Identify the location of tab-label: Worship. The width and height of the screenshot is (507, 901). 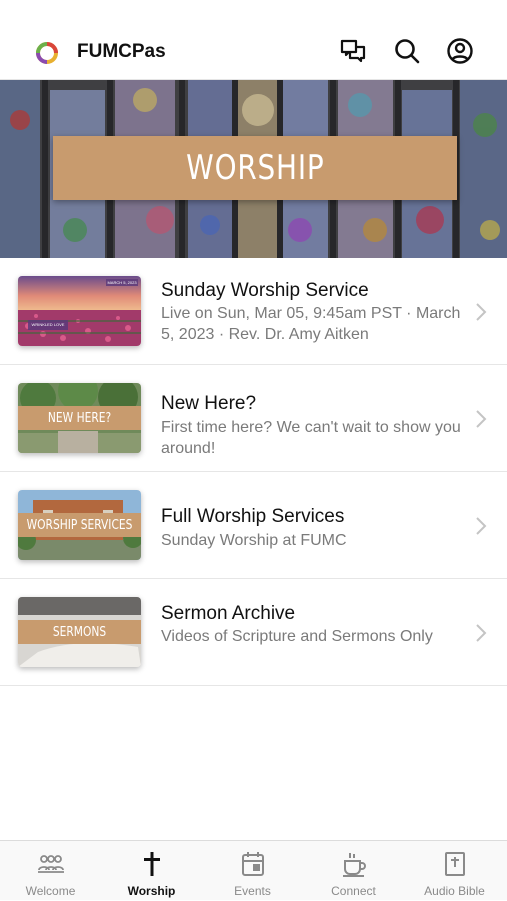
(151, 891).